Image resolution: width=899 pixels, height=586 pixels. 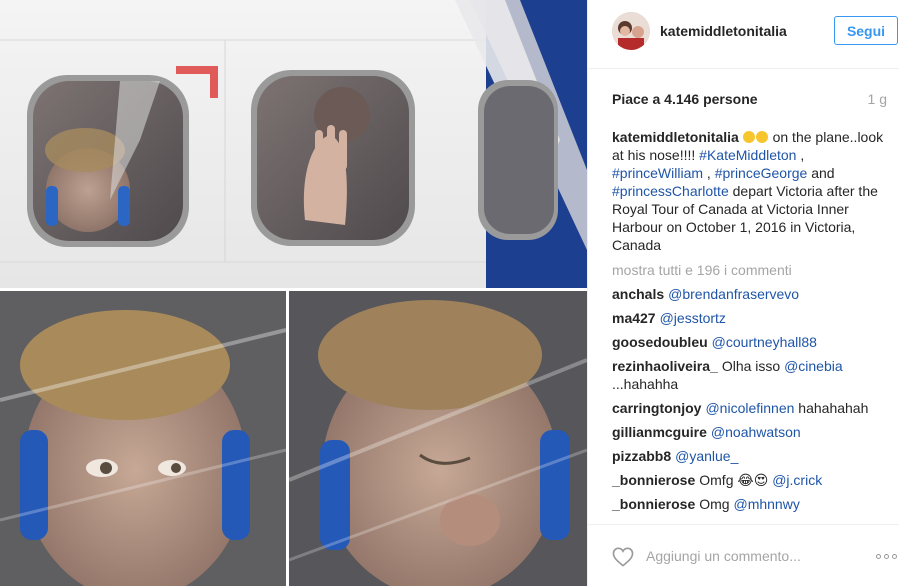 What do you see at coordinates (831, 408) in the screenshot?
I see `comment-text: hahahahah` at bounding box center [831, 408].